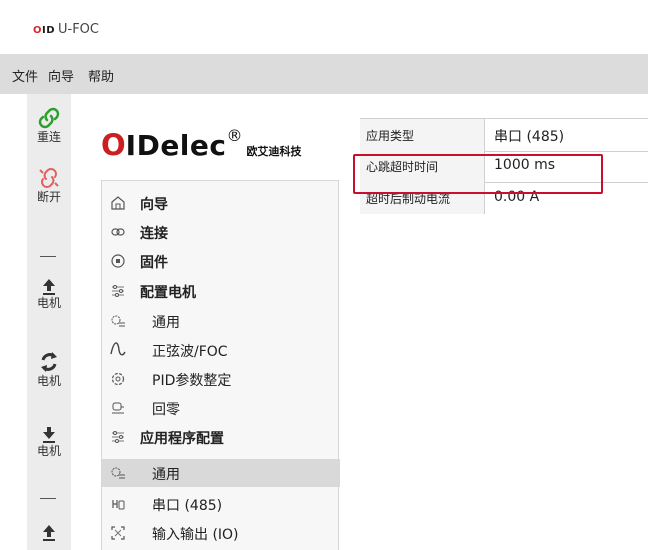 The width and height of the screenshot is (648, 550). What do you see at coordinates (234, 135) in the screenshot?
I see `brand-registered: ®` at bounding box center [234, 135].